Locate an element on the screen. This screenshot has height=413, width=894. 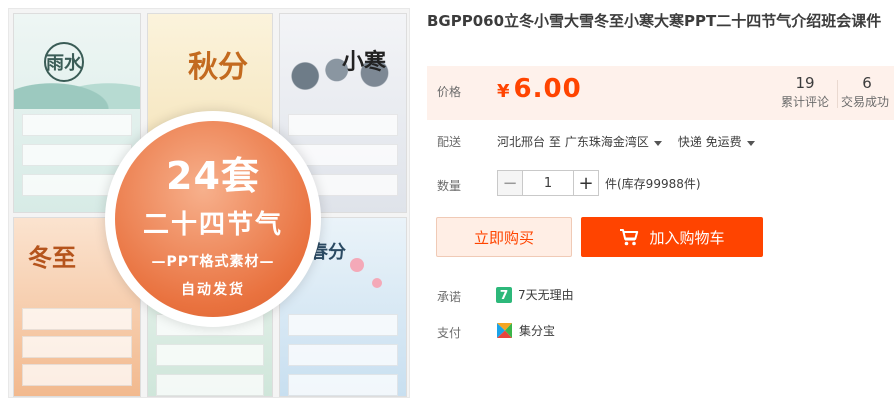
shipping-method: 快递 免运费 is located at coordinates (709, 142).